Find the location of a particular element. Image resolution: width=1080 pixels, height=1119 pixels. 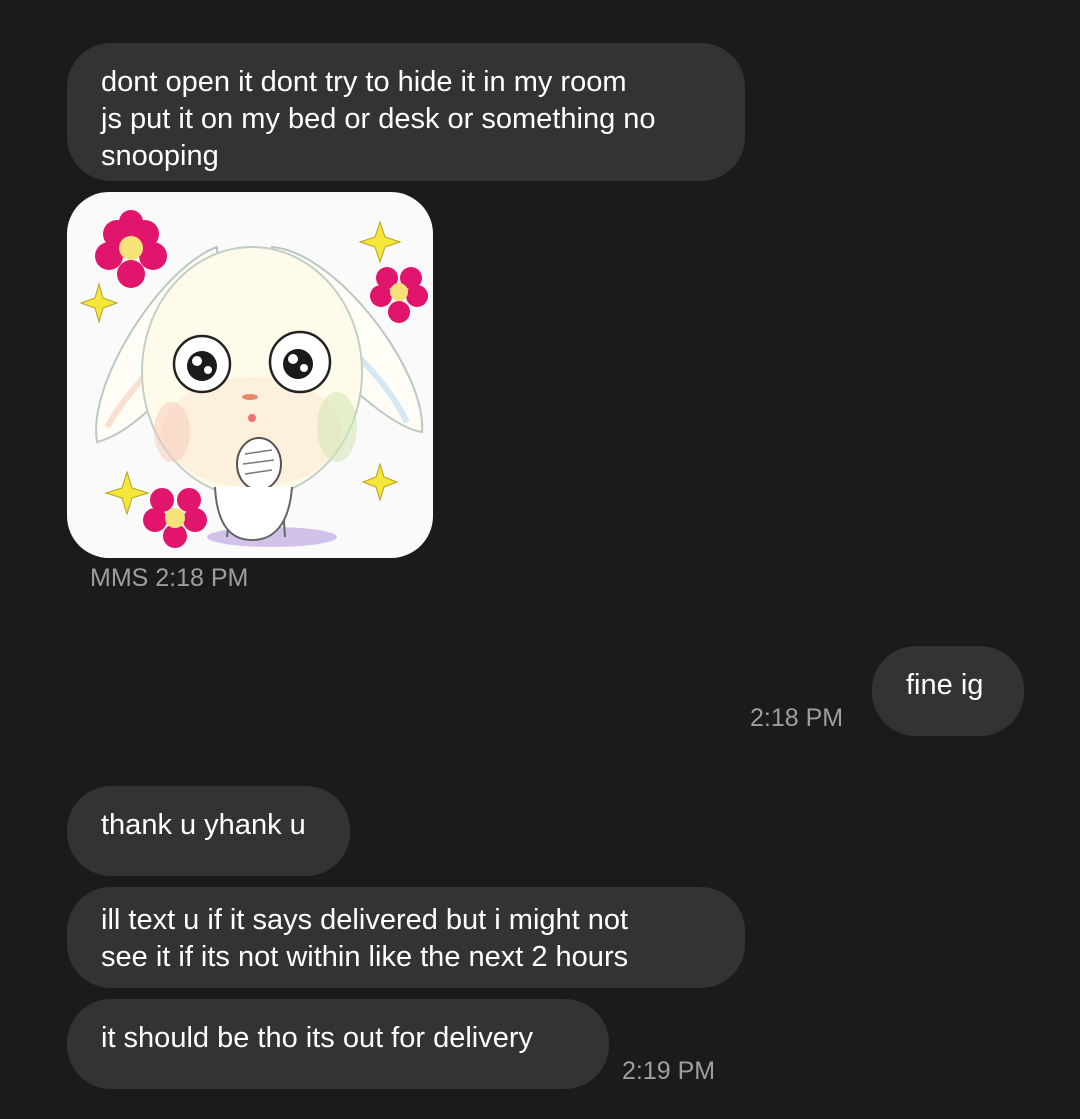

message-line: fine ig is located at coordinates (945, 685).